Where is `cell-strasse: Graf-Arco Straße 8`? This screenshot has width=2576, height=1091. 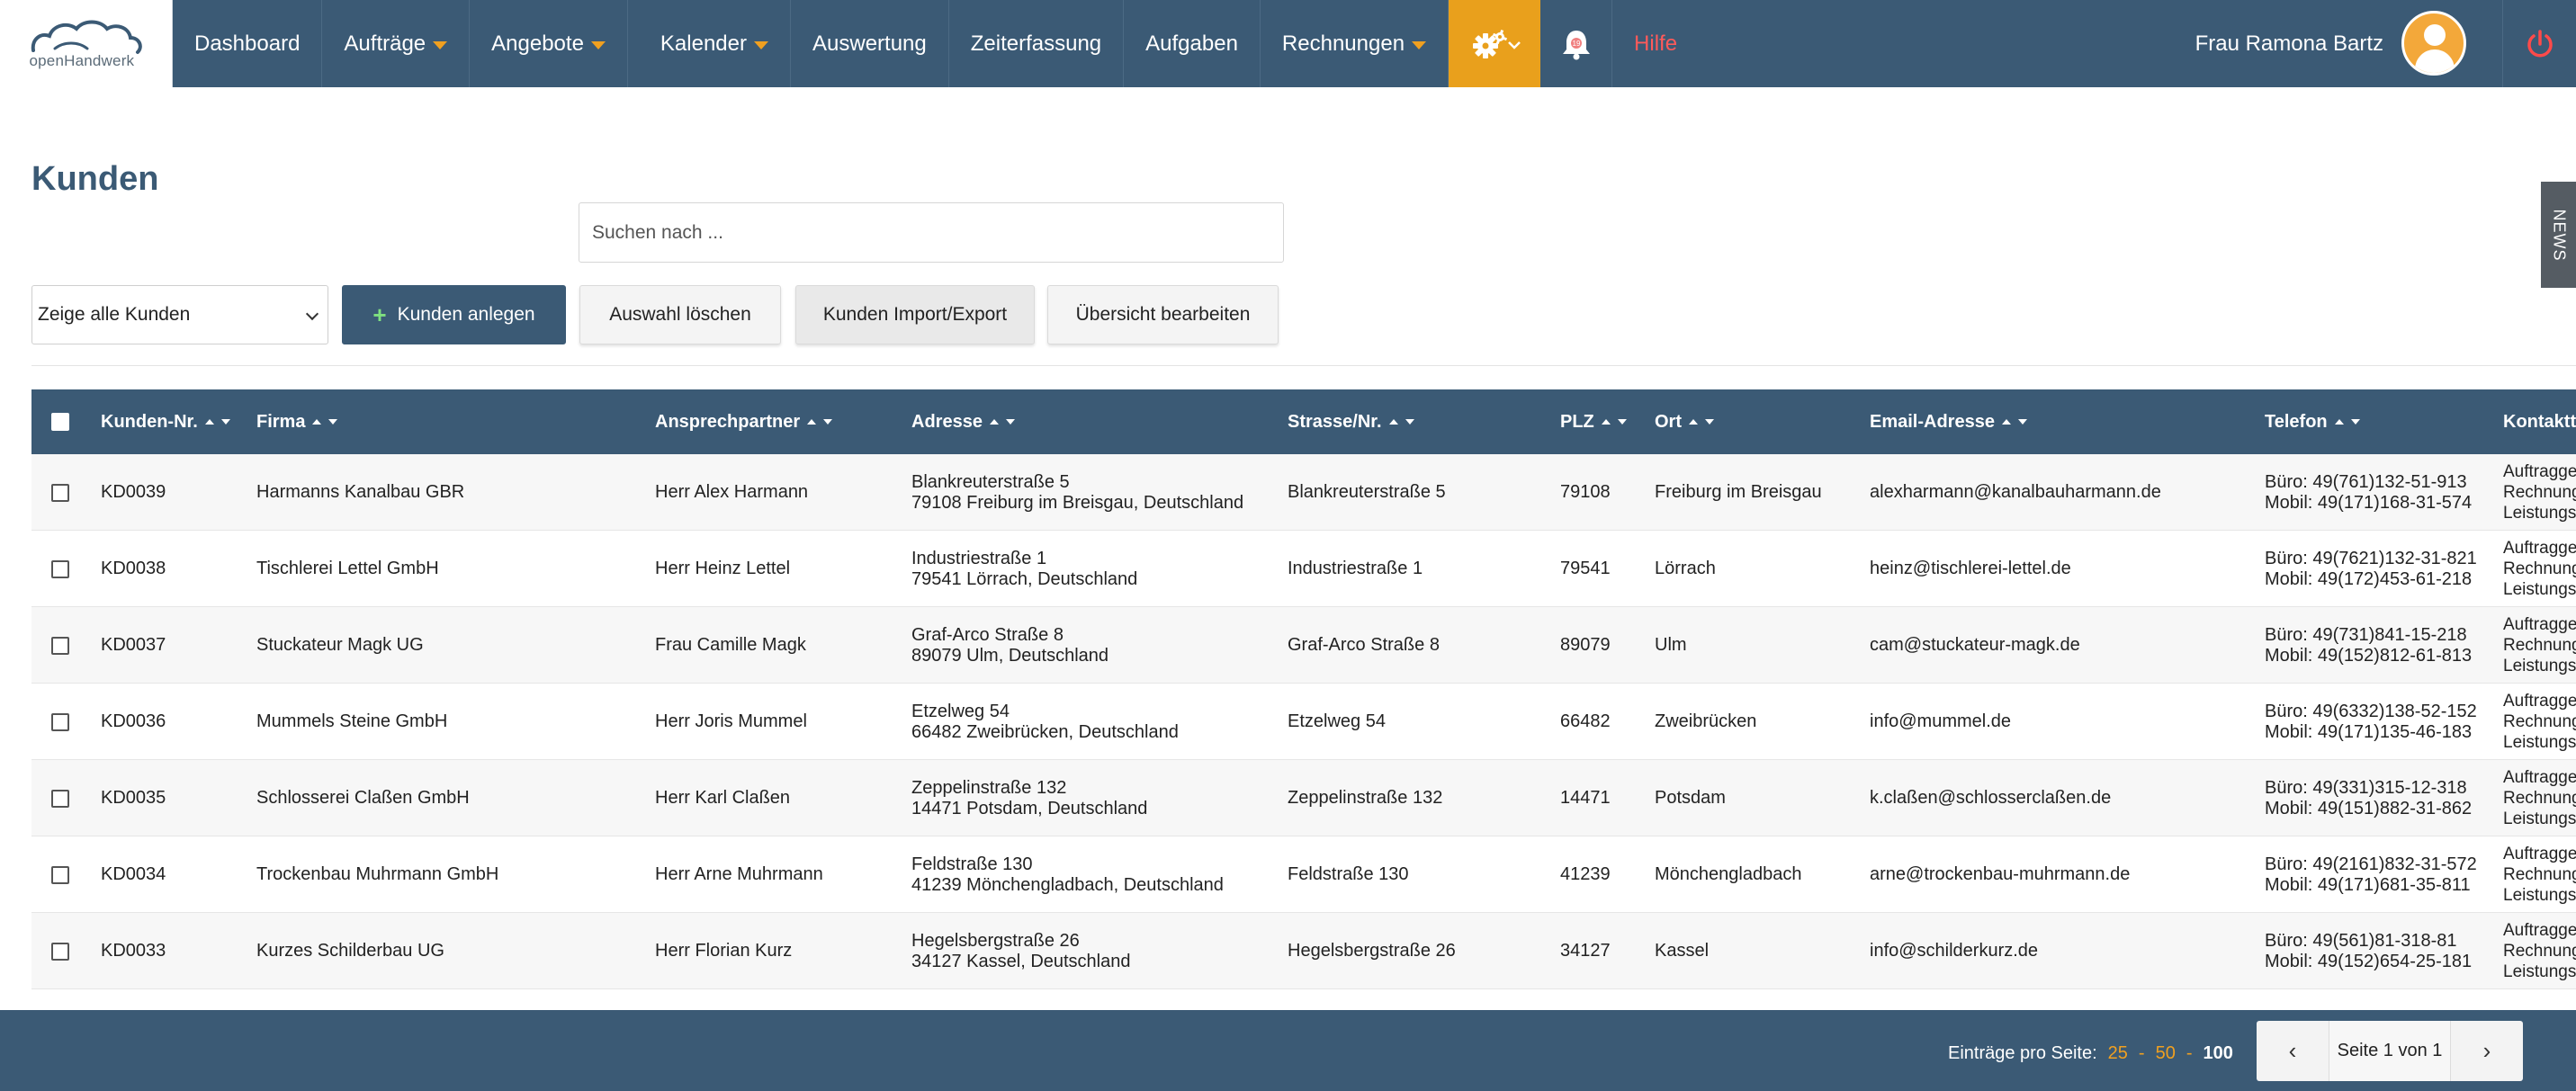
cell-strasse: Graf-Arco Straße 8 is located at coordinates (1364, 645).